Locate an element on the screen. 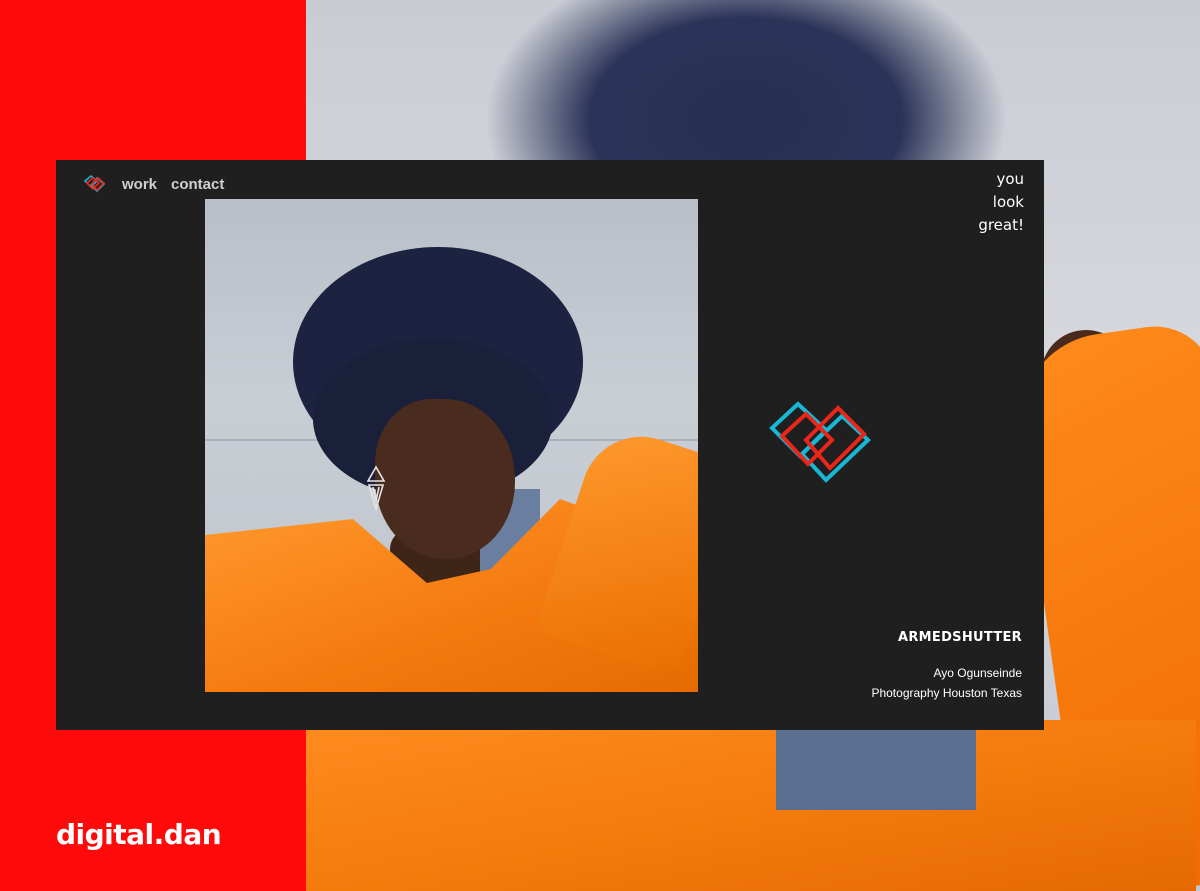 The height and width of the screenshot is (891, 1200). tagline-line: great! is located at coordinates (1001, 225).